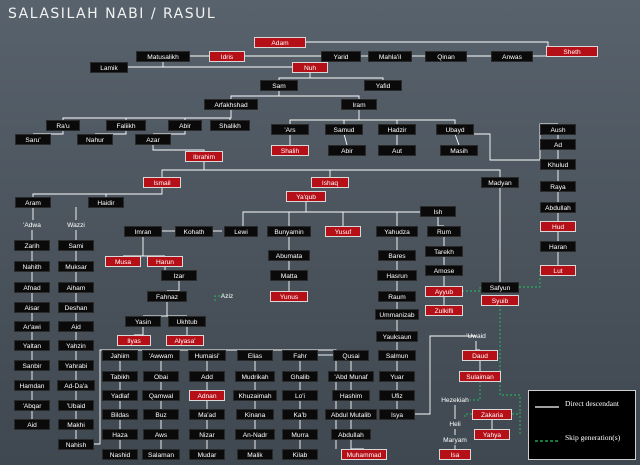 Image resolution: width=640 pixels, height=465 pixels. What do you see at coordinates (289, 296) in the screenshot?
I see `person-node-yunus: Yunus` at bounding box center [289, 296].